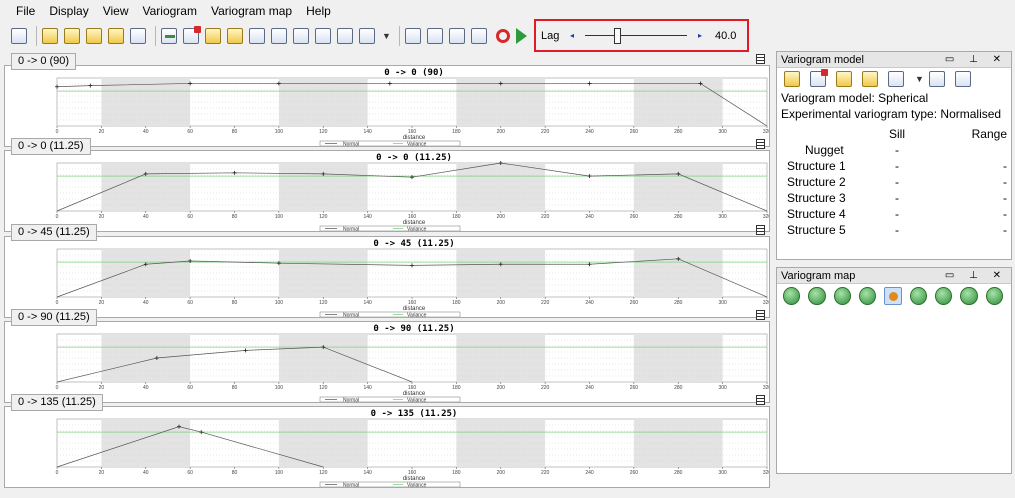  I want to click on map-edit-icon, so click(817, 296).